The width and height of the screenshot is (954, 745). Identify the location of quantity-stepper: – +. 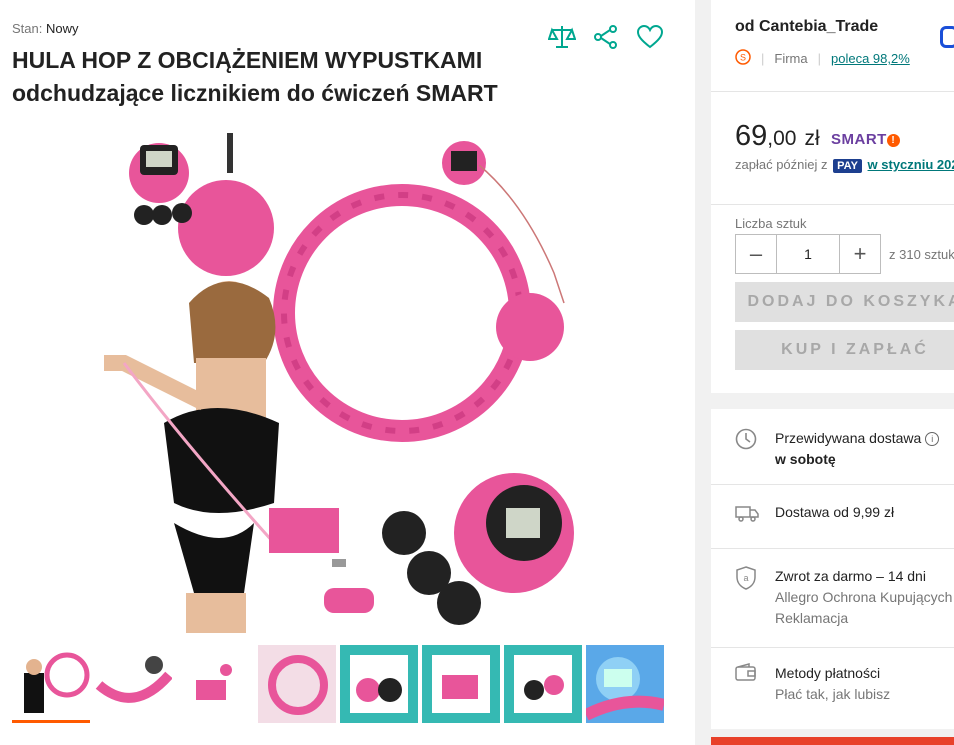
(808, 254).